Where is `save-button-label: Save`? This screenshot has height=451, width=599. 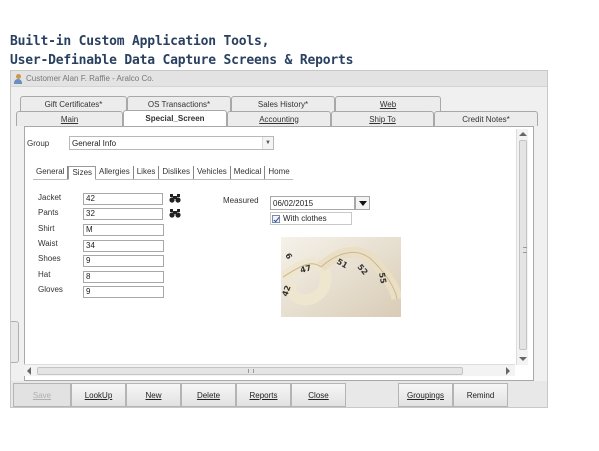
save-button-label: Save is located at coordinates (42, 395).